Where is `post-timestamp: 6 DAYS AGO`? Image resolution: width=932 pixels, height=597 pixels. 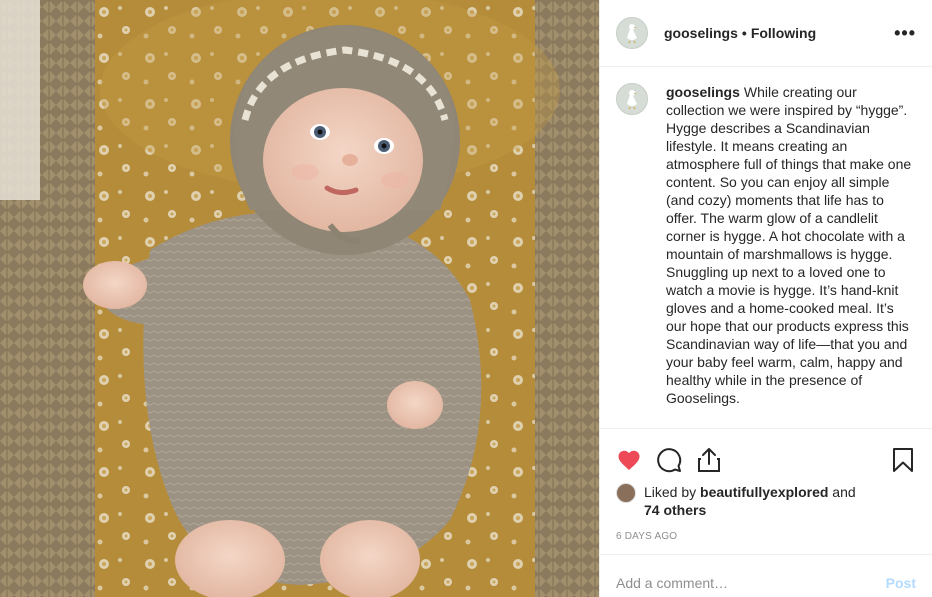 post-timestamp: 6 DAYS AGO is located at coordinates (766, 540).